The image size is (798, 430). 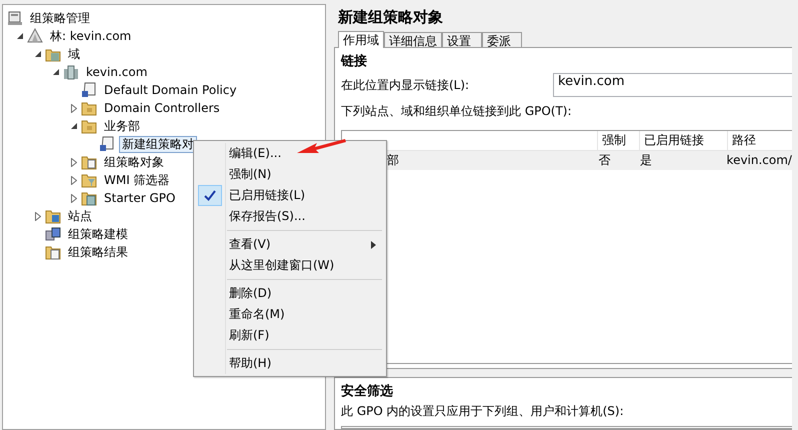 What do you see at coordinates (290, 195) in the screenshot?
I see `menu-item: 已启用链接(L)` at bounding box center [290, 195].